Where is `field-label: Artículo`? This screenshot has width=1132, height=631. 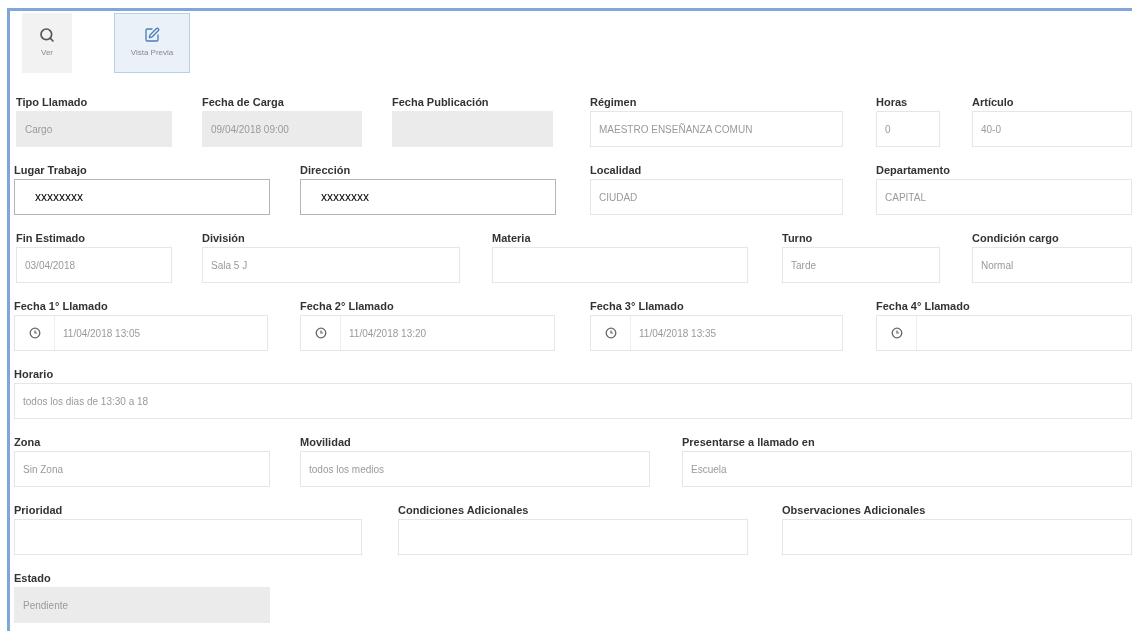 field-label: Artículo is located at coordinates (993, 102).